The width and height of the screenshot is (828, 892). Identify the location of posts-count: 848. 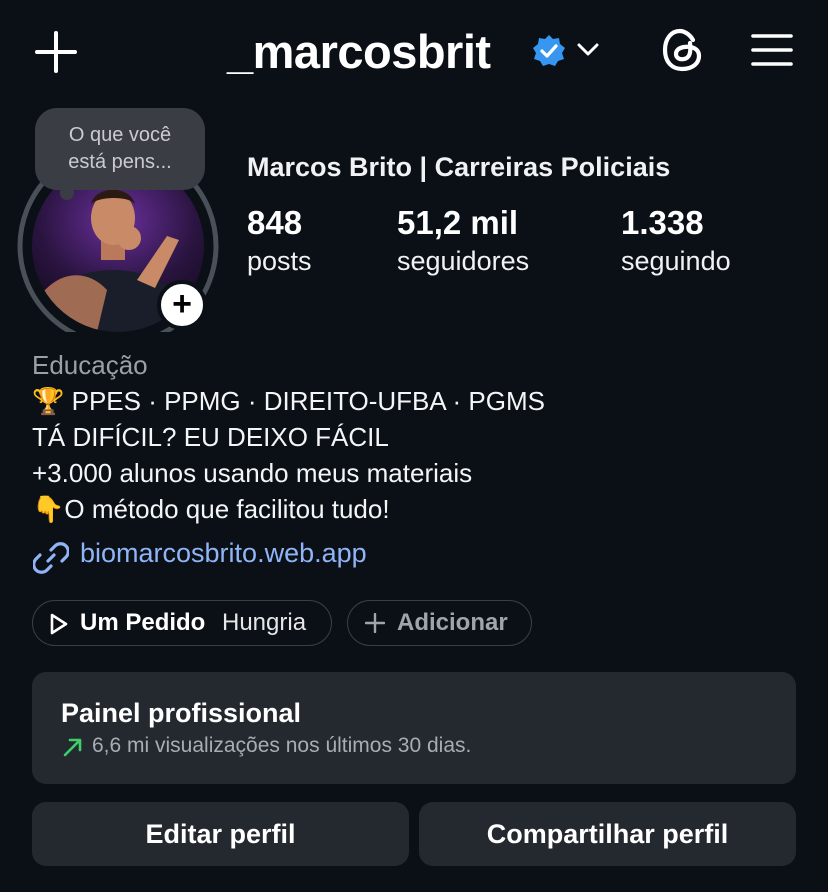
(274, 223).